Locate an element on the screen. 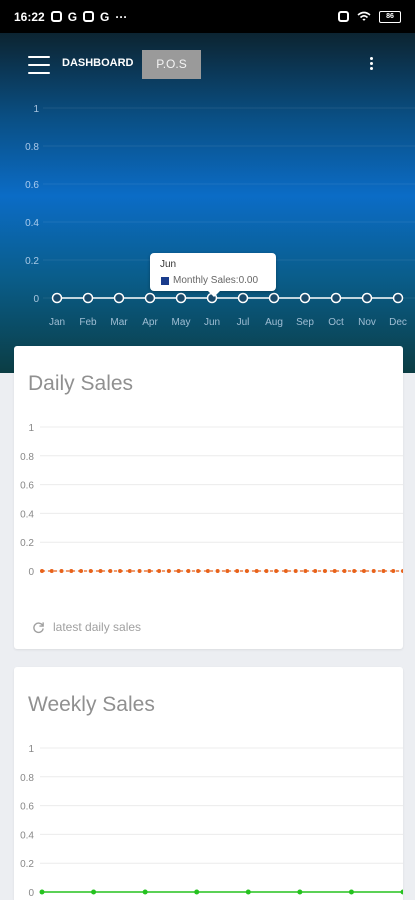  x-tick-label: Feb is located at coordinates (88, 322).